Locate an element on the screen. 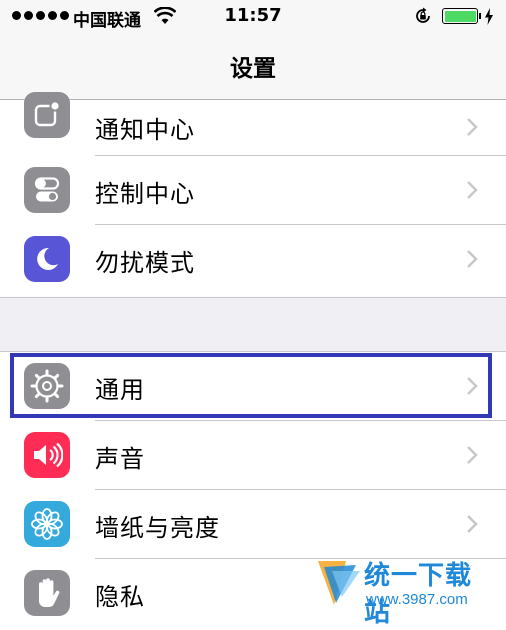 This screenshot has width=506, height=630. settings-row-label: 勿扰模式 is located at coordinates (145, 263).